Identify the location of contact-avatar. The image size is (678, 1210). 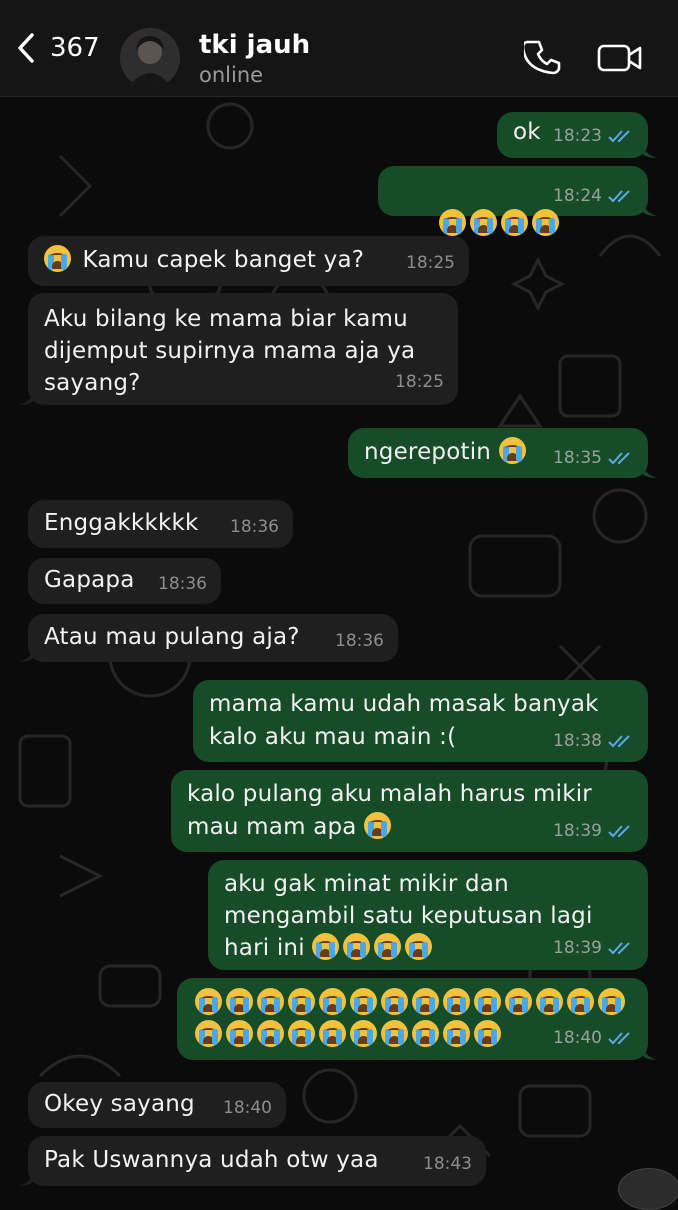
(150, 58).